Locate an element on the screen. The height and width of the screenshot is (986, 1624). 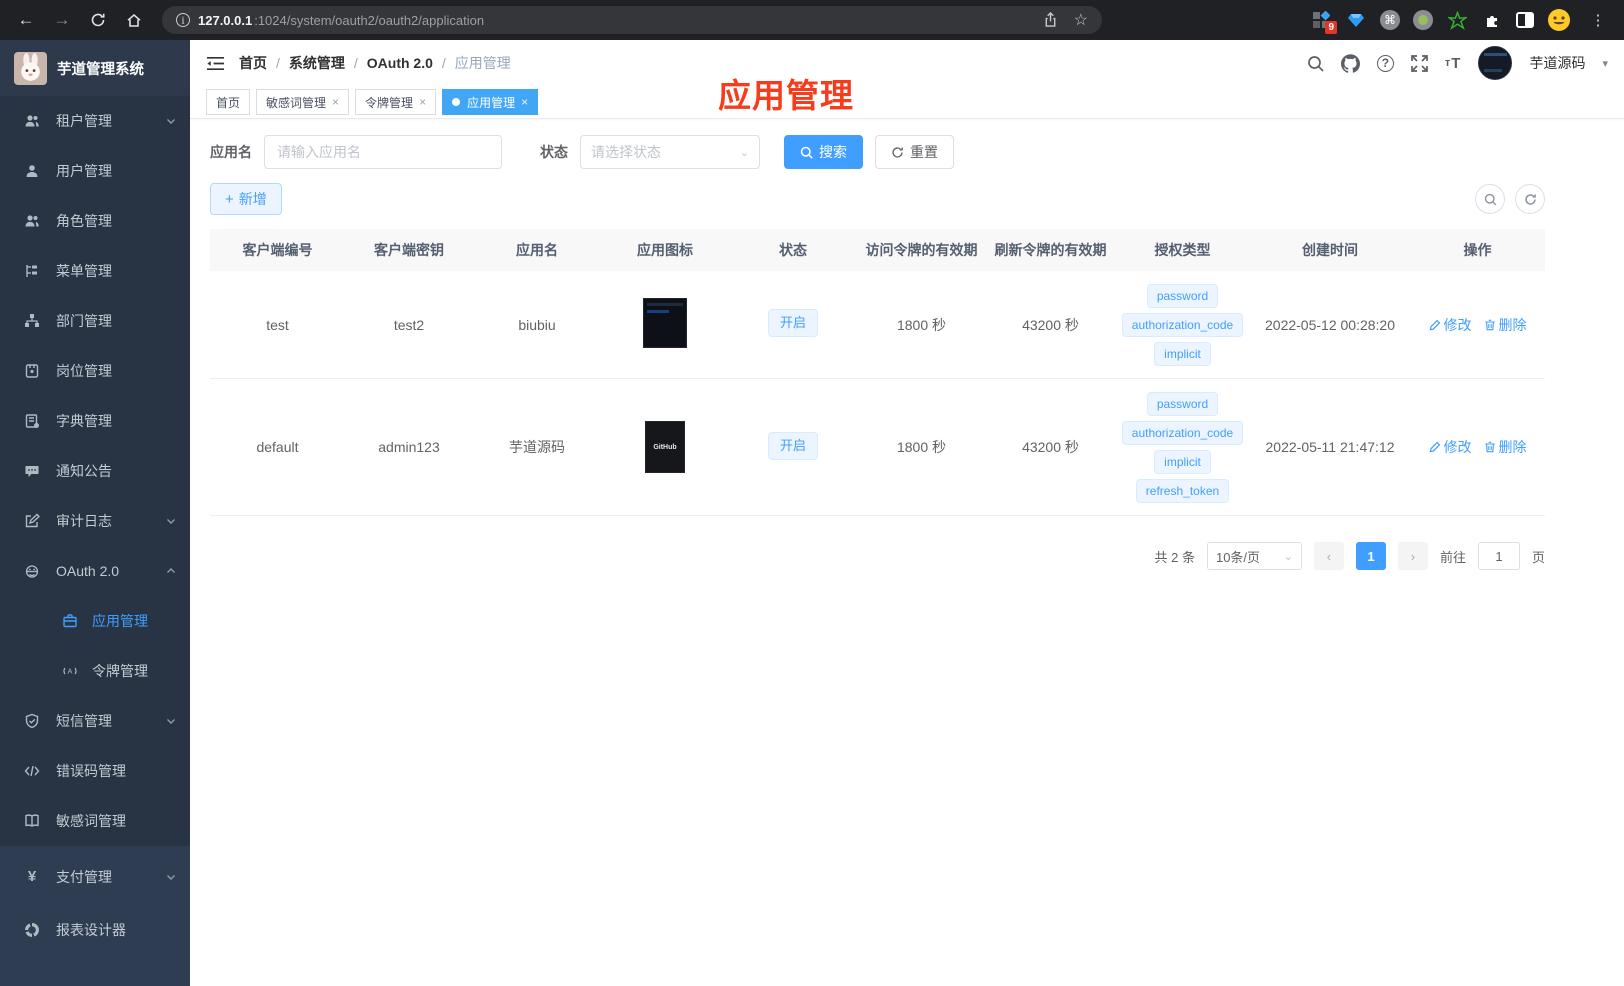
annotation-overlay: 应用管理 is located at coordinates (786, 95).